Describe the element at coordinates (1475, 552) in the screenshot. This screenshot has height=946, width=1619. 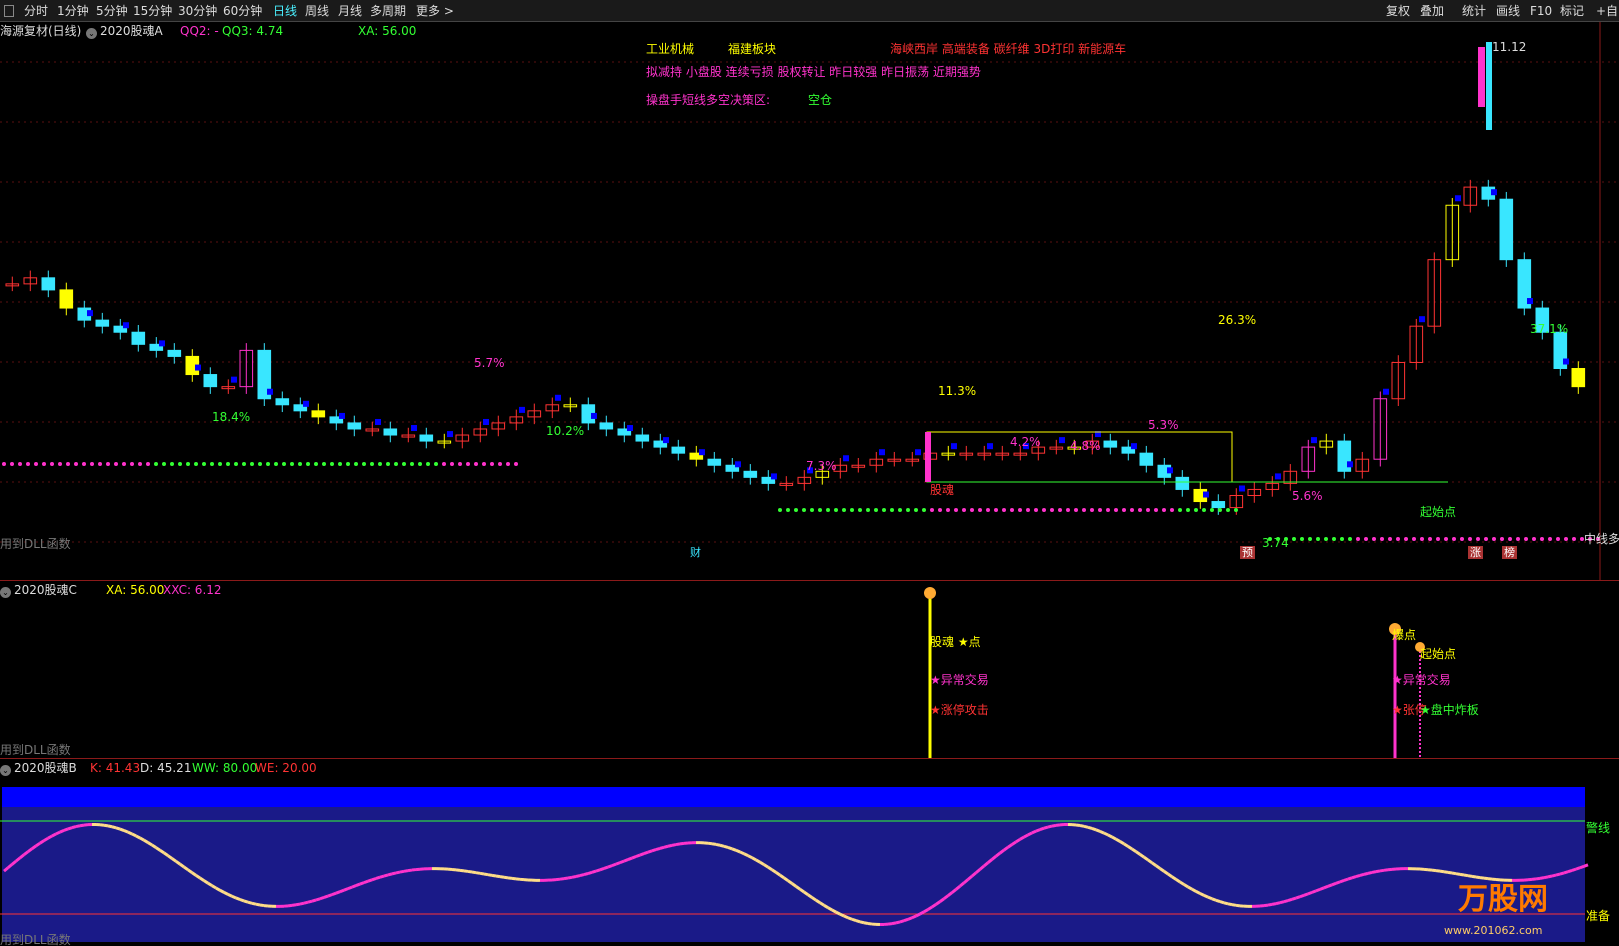
I see `rise-badge: 涨` at that location.